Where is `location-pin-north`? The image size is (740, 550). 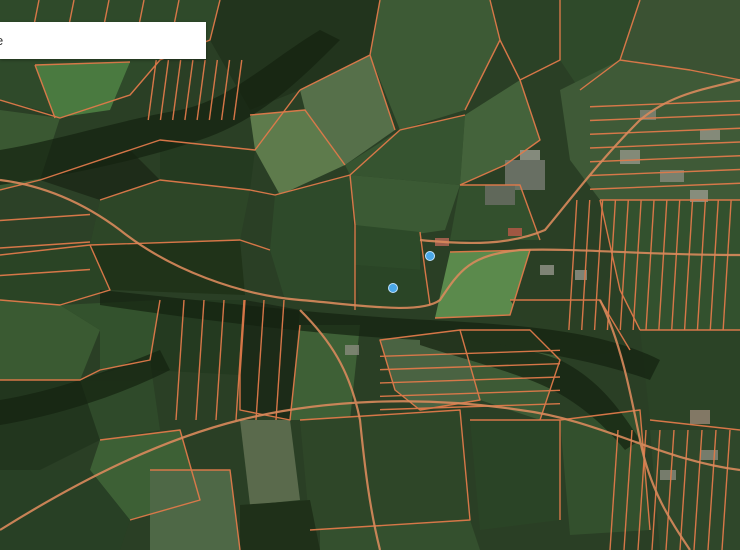 location-pin-north is located at coordinates (430, 256).